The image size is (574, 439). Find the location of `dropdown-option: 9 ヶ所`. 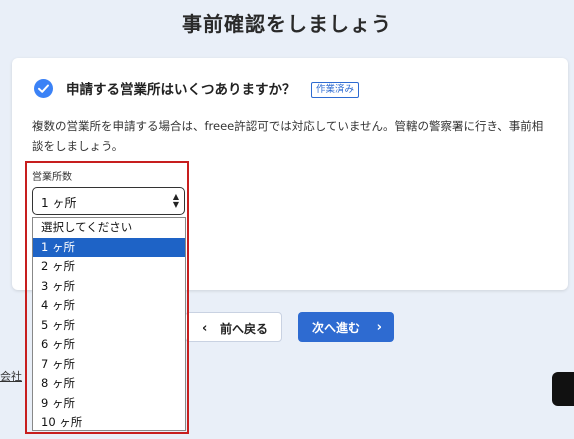

dropdown-option: 9 ヶ所 is located at coordinates (109, 404).